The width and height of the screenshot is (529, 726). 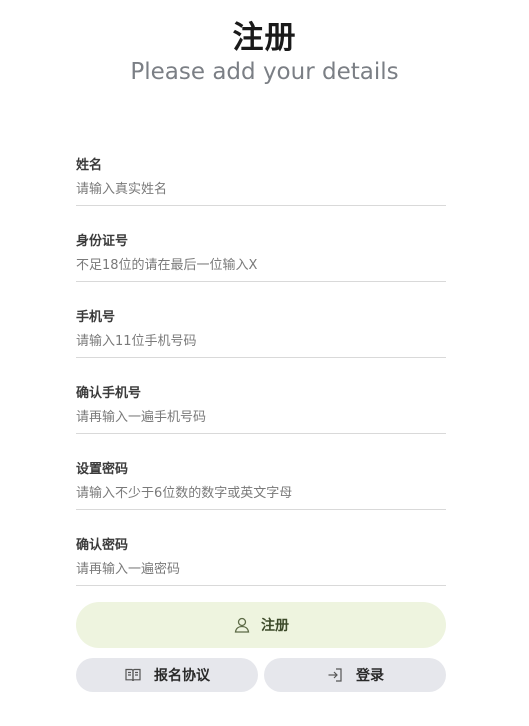 What do you see at coordinates (264, 38) in the screenshot?
I see `page-title: 注册` at bounding box center [264, 38].